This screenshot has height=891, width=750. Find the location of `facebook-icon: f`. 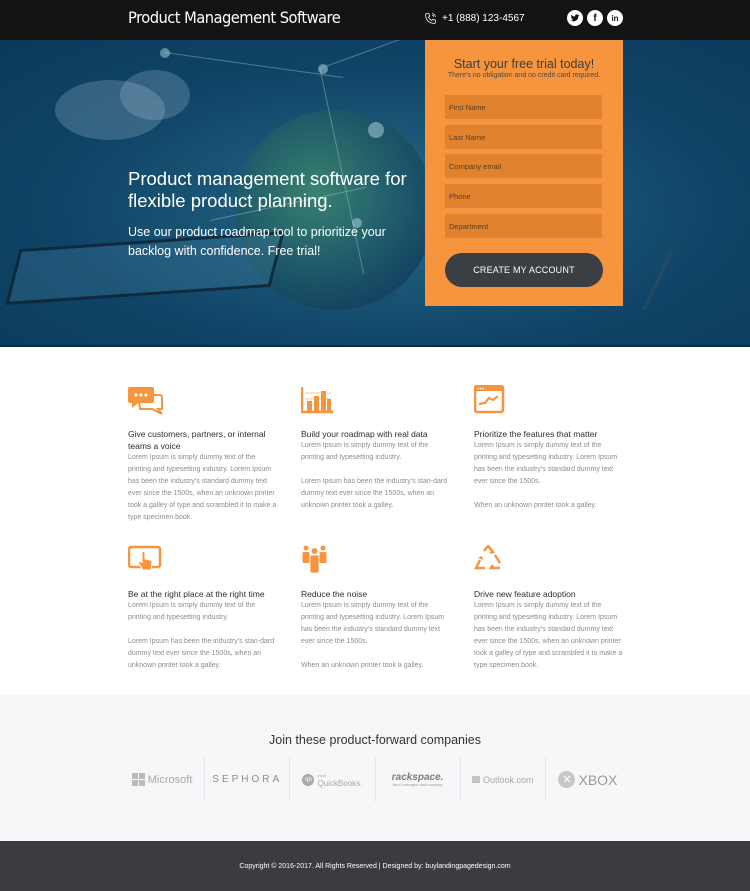

facebook-icon: f is located at coordinates (595, 18).